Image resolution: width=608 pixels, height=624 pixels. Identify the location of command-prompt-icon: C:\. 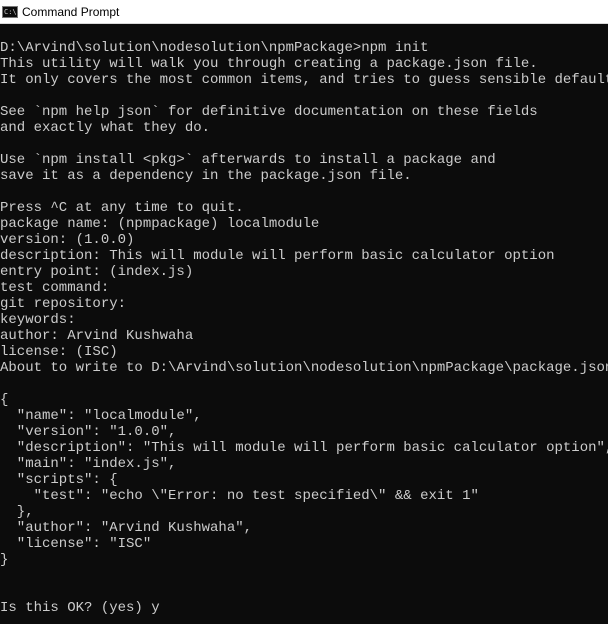
(10, 11).